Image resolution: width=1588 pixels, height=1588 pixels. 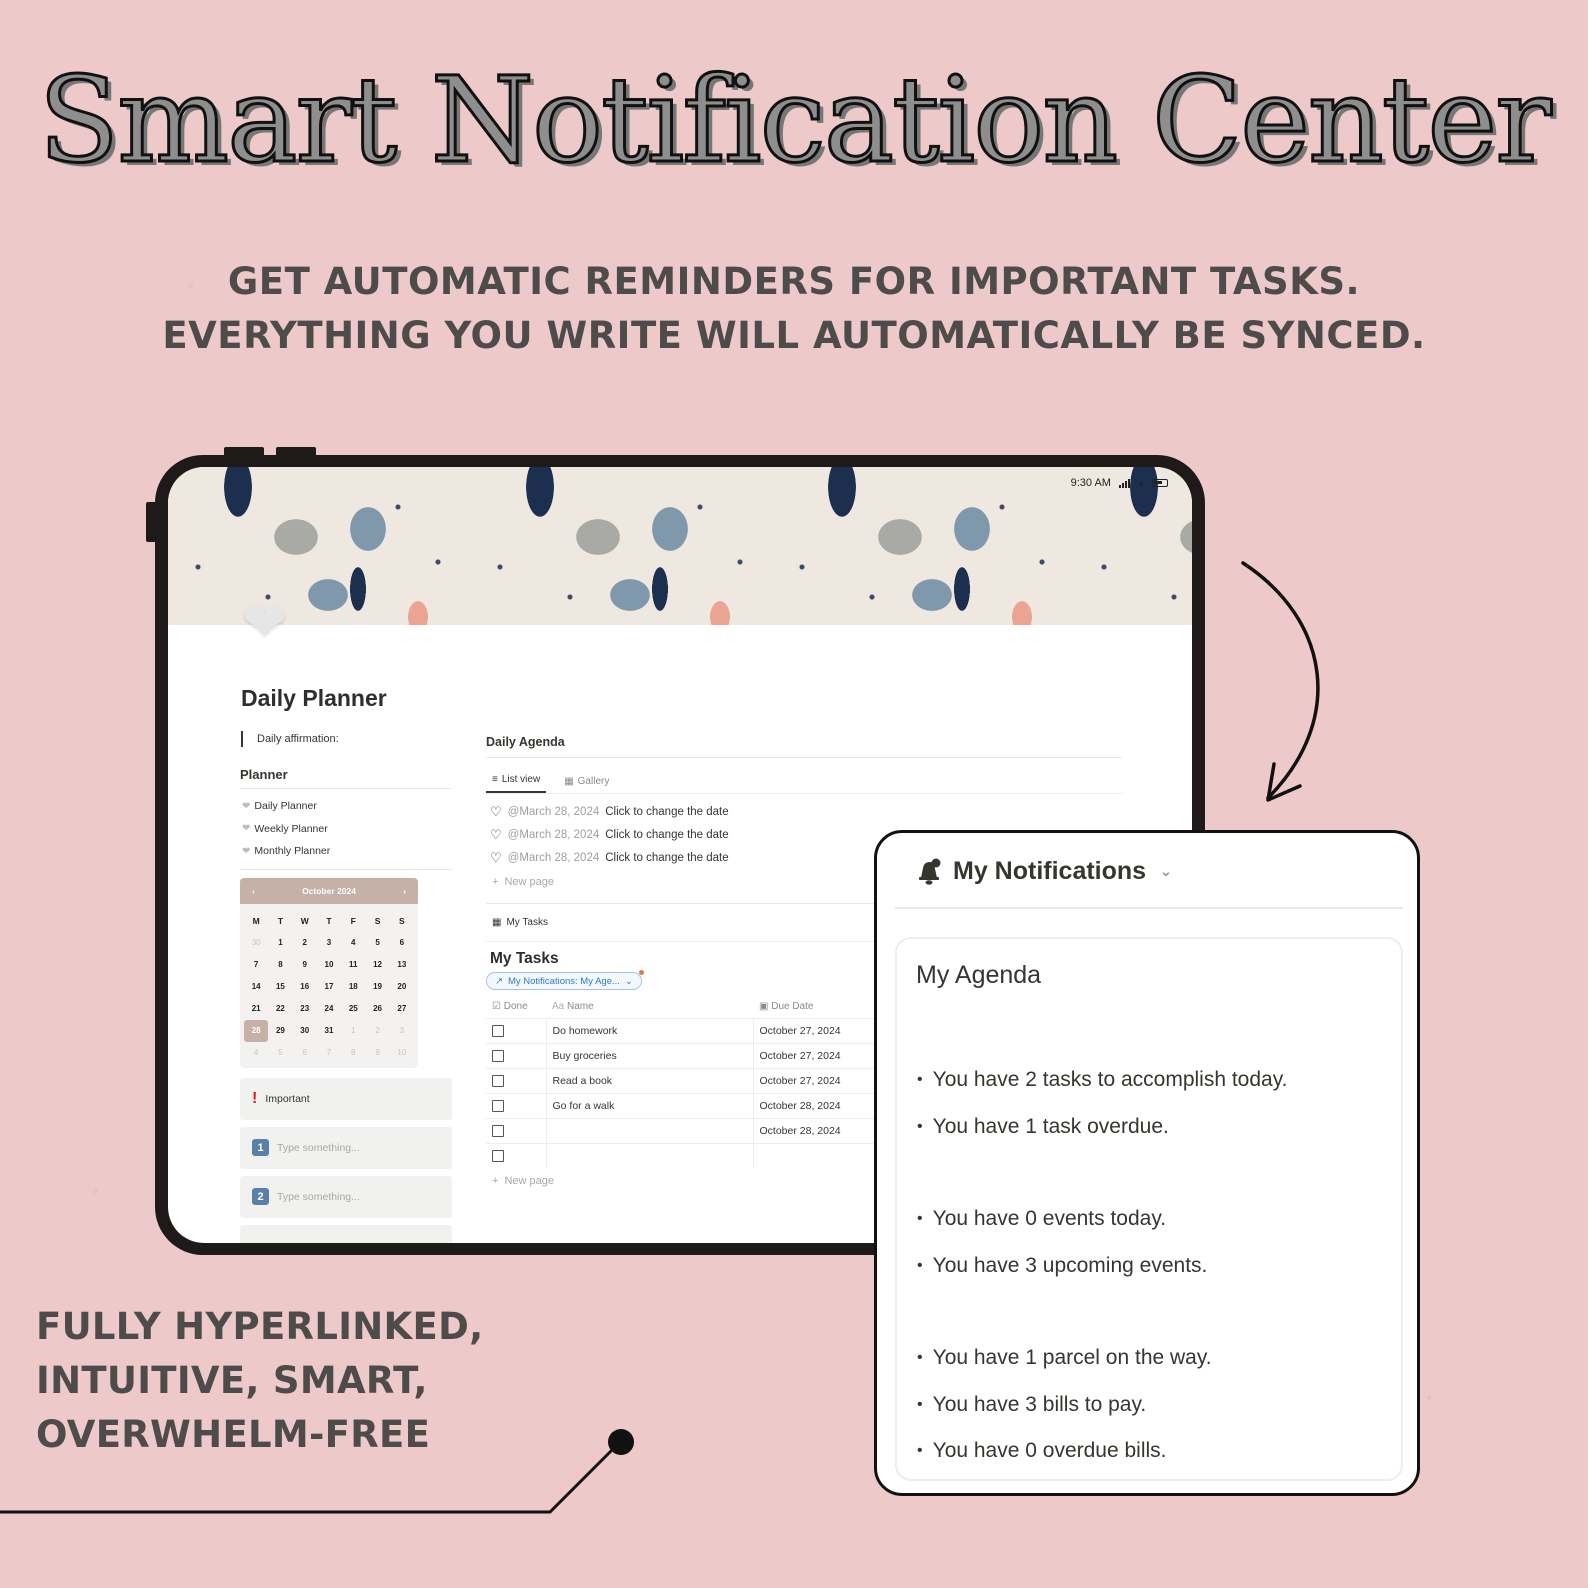 What do you see at coordinates (353, 965) in the screenshot?
I see `calendar-day: 11` at bounding box center [353, 965].